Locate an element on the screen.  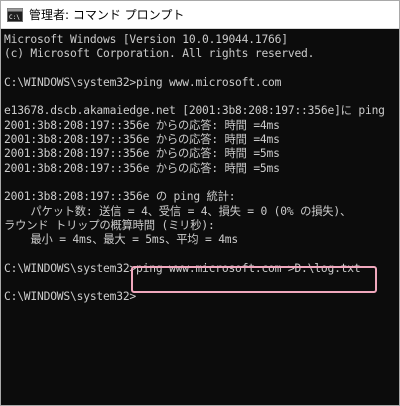
svg-text: C:\ is located at coordinates (14, 17).